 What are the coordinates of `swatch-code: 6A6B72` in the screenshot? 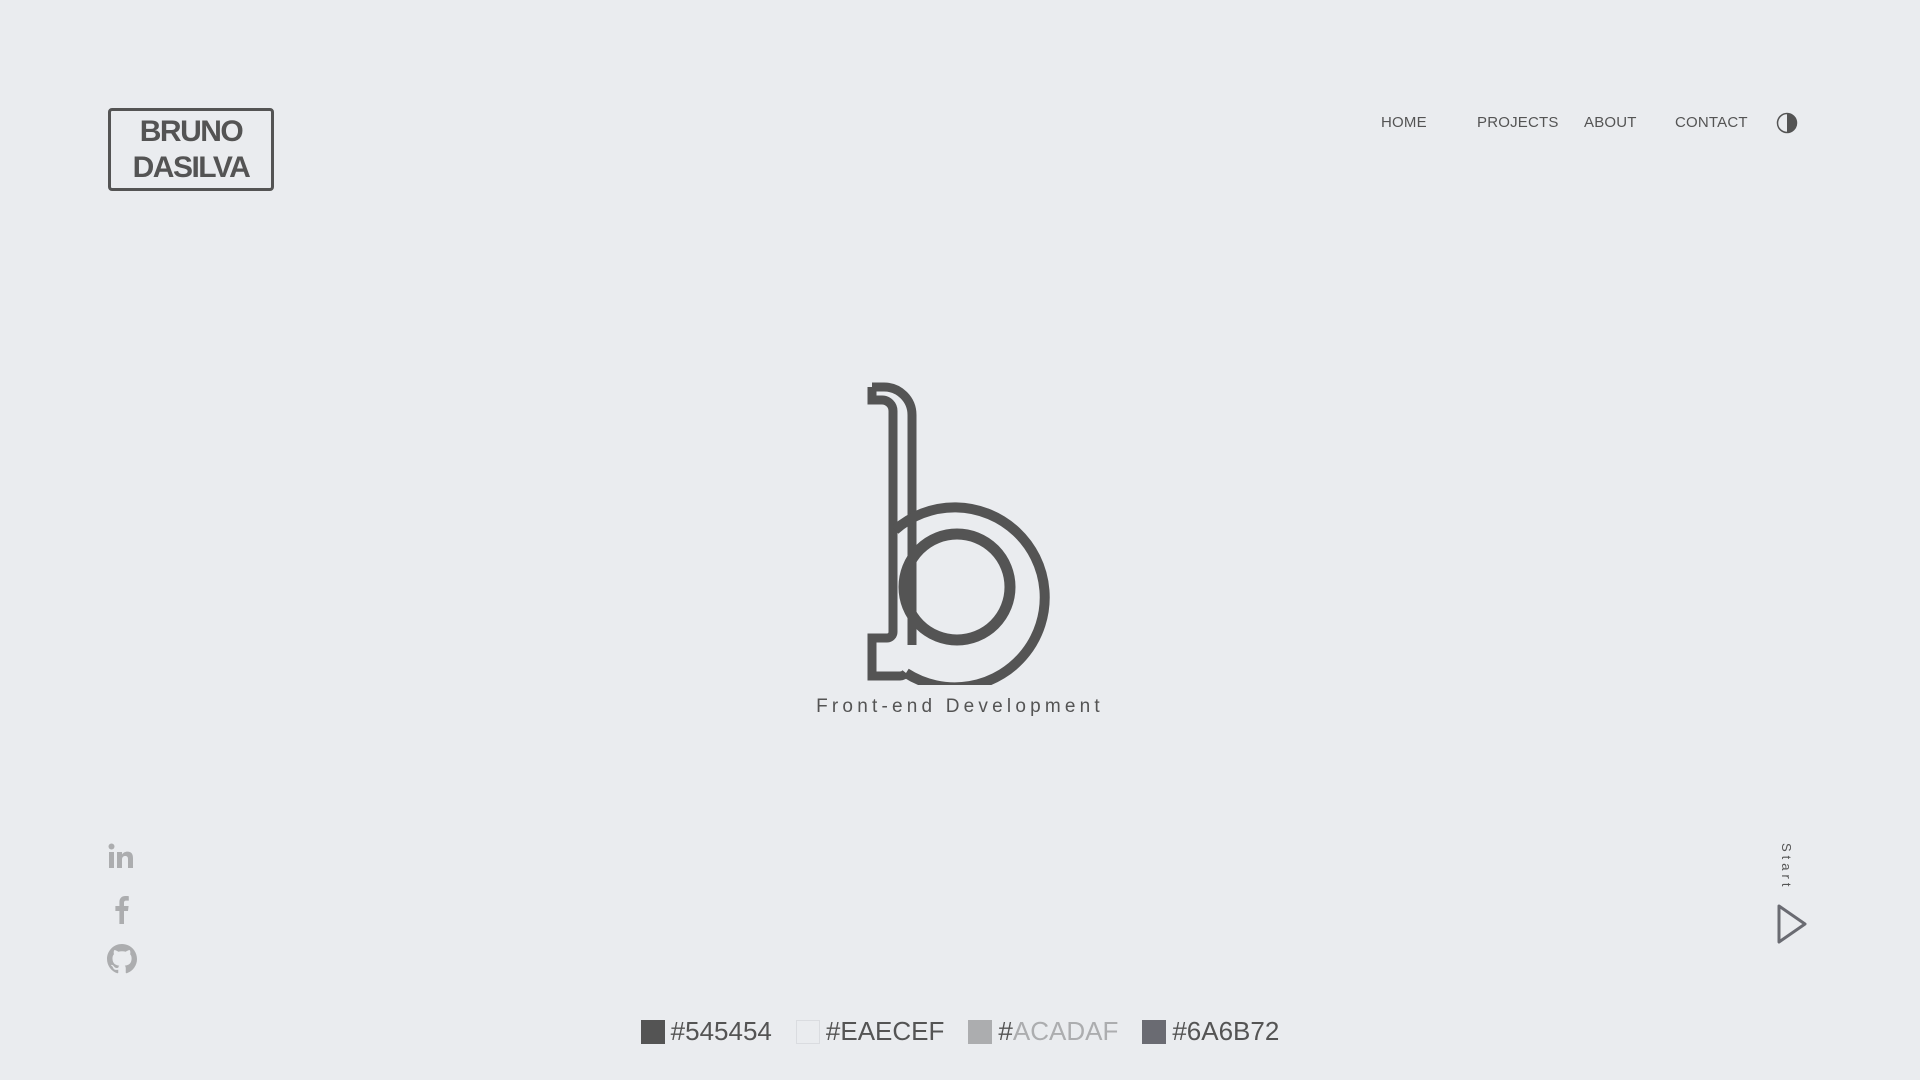 It's located at (1233, 1031).